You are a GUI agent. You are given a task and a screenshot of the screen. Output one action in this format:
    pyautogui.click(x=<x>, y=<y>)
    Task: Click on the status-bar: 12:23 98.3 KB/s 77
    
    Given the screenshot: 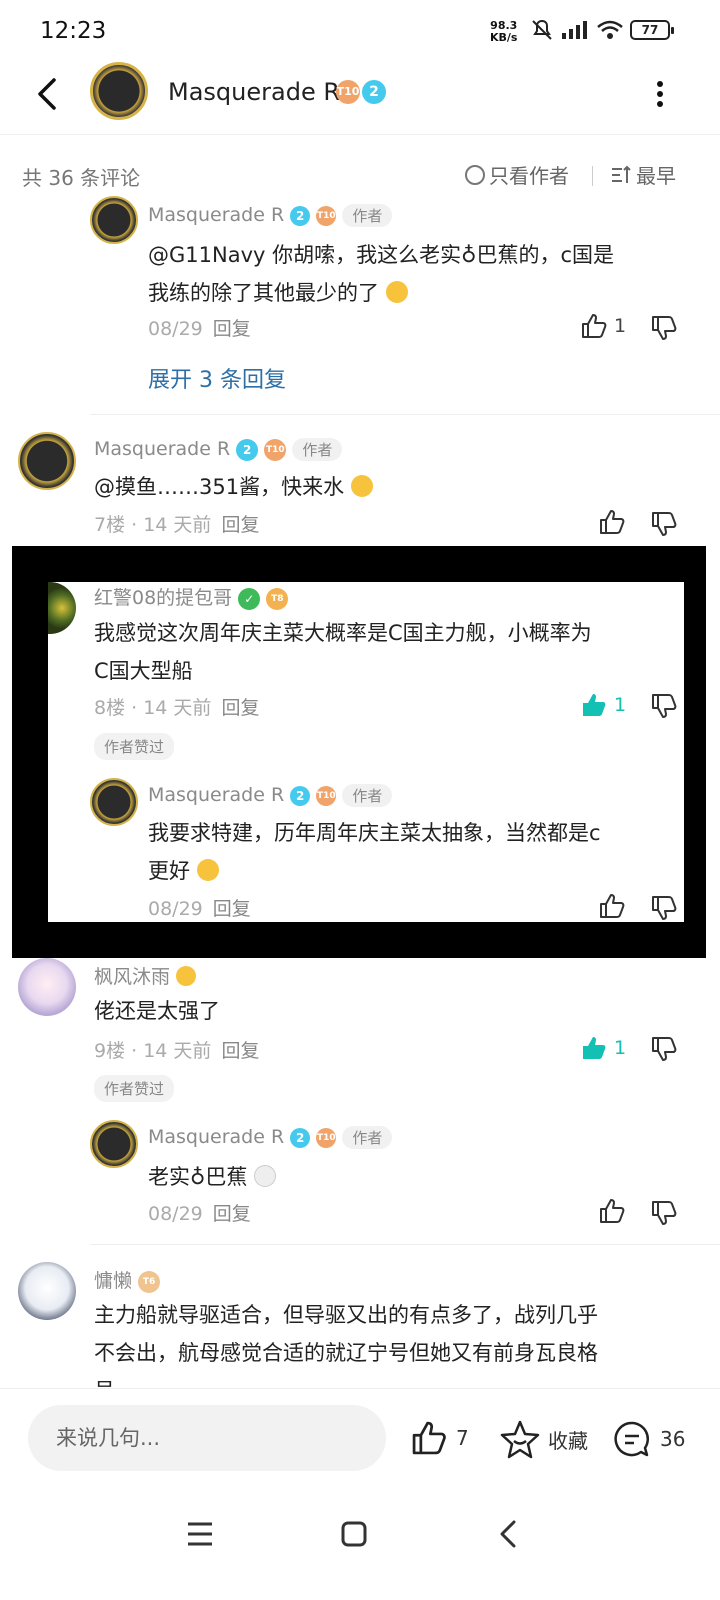 What is the action you would take?
    pyautogui.click(x=360, y=32)
    